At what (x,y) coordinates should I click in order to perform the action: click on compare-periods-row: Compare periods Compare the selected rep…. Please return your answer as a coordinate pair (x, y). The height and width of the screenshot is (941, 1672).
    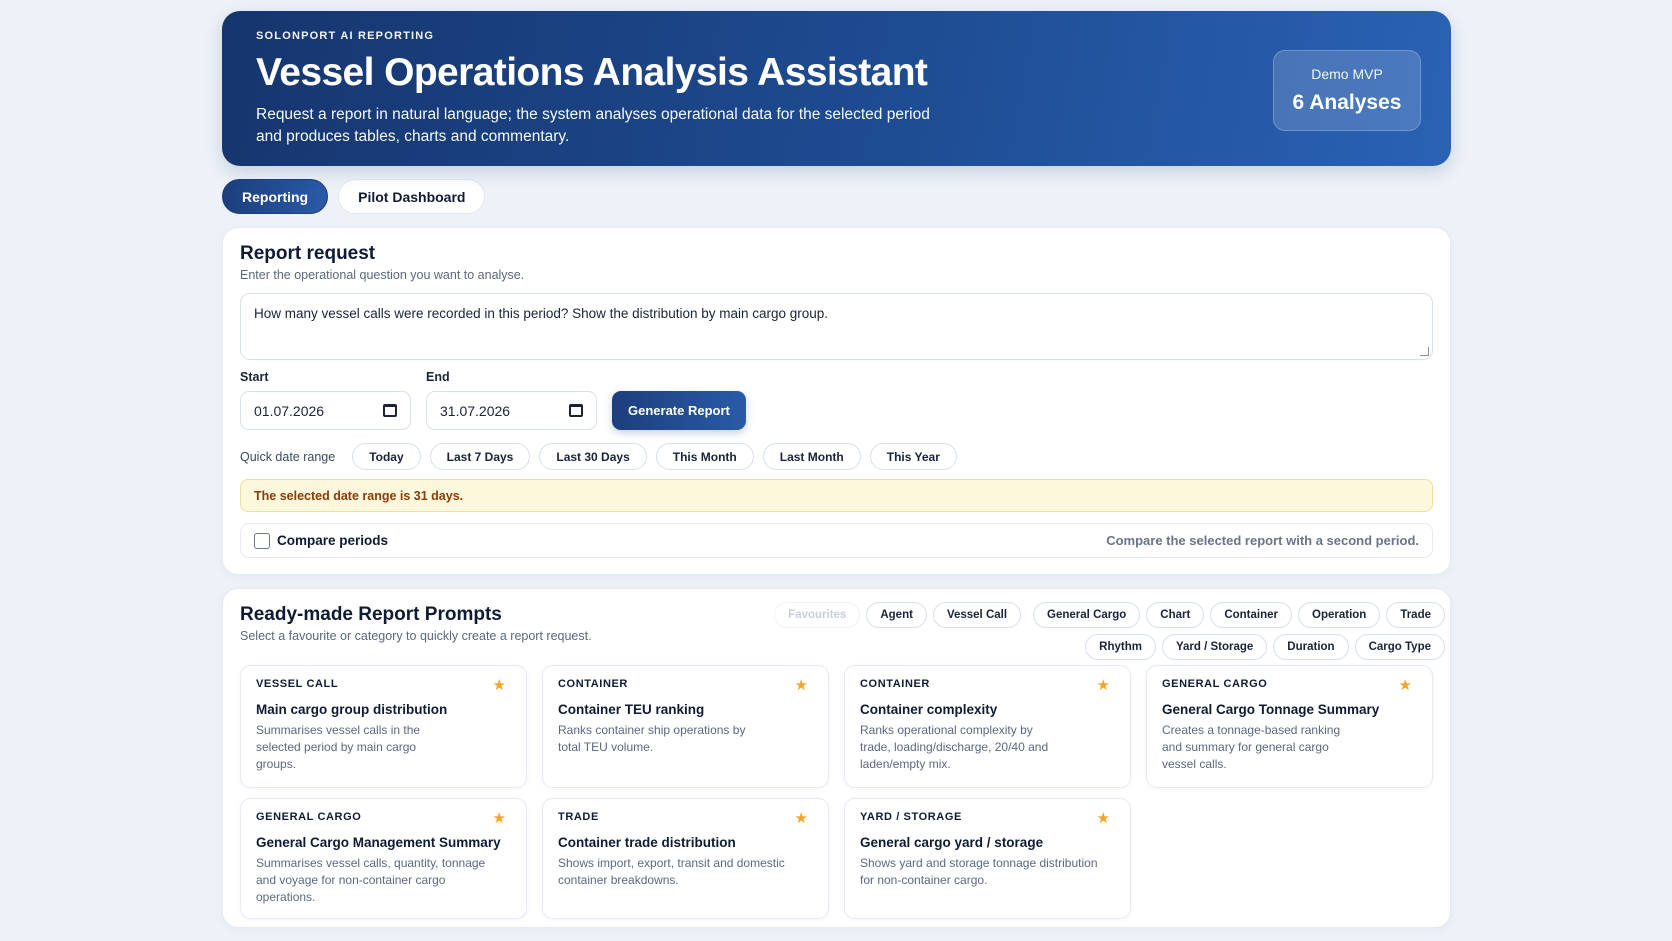
    Looking at the image, I should click on (836, 540).